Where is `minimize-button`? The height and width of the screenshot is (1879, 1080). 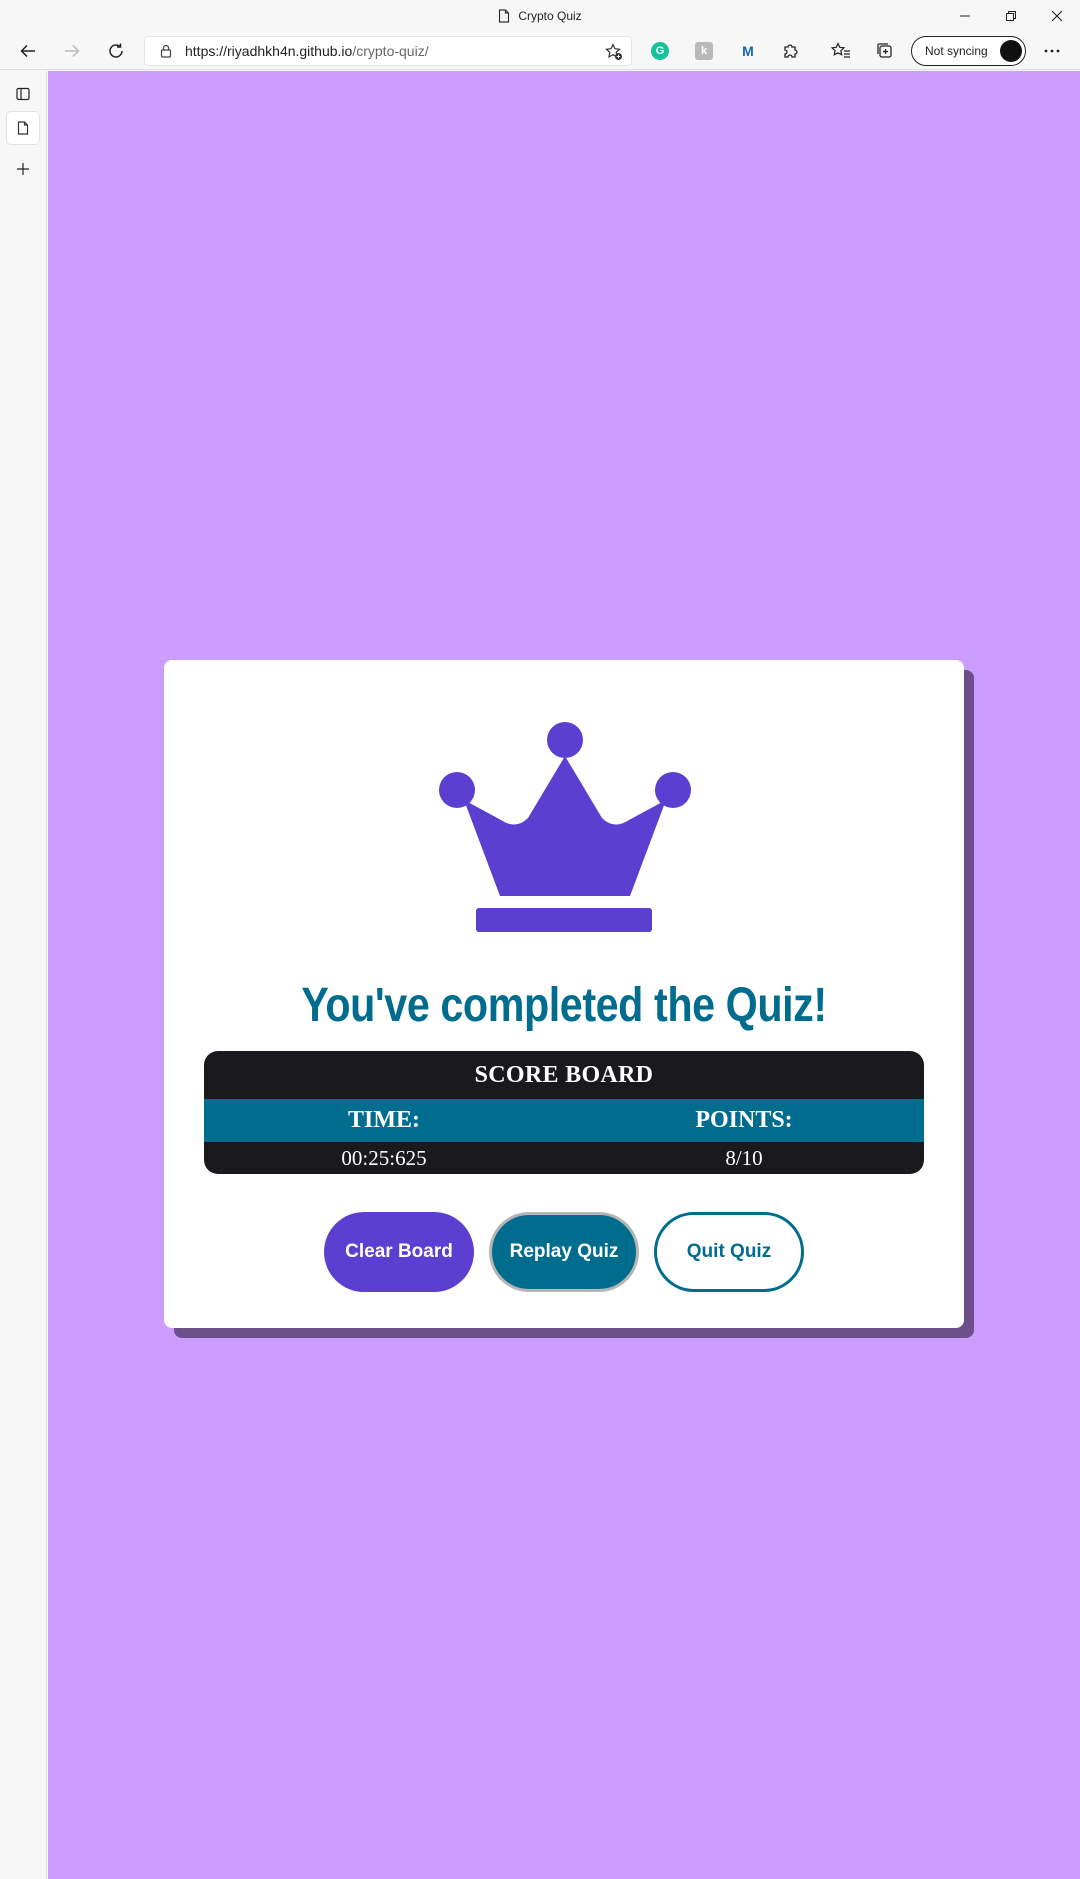 minimize-button is located at coordinates (965, 16).